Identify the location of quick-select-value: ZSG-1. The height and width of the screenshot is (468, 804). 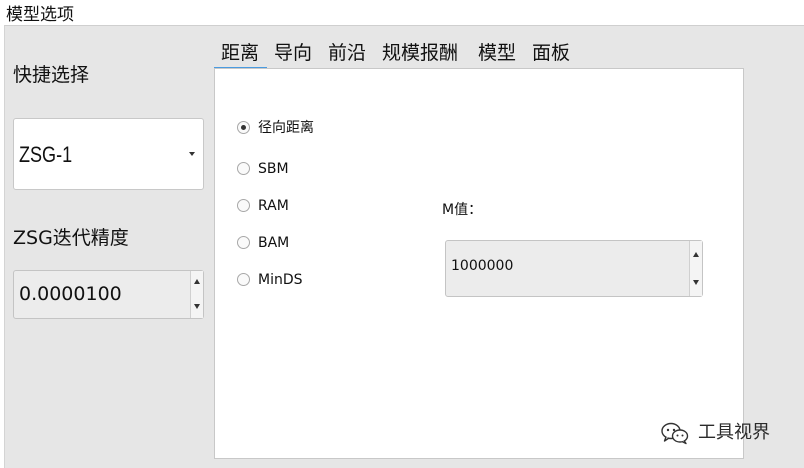
(46, 154).